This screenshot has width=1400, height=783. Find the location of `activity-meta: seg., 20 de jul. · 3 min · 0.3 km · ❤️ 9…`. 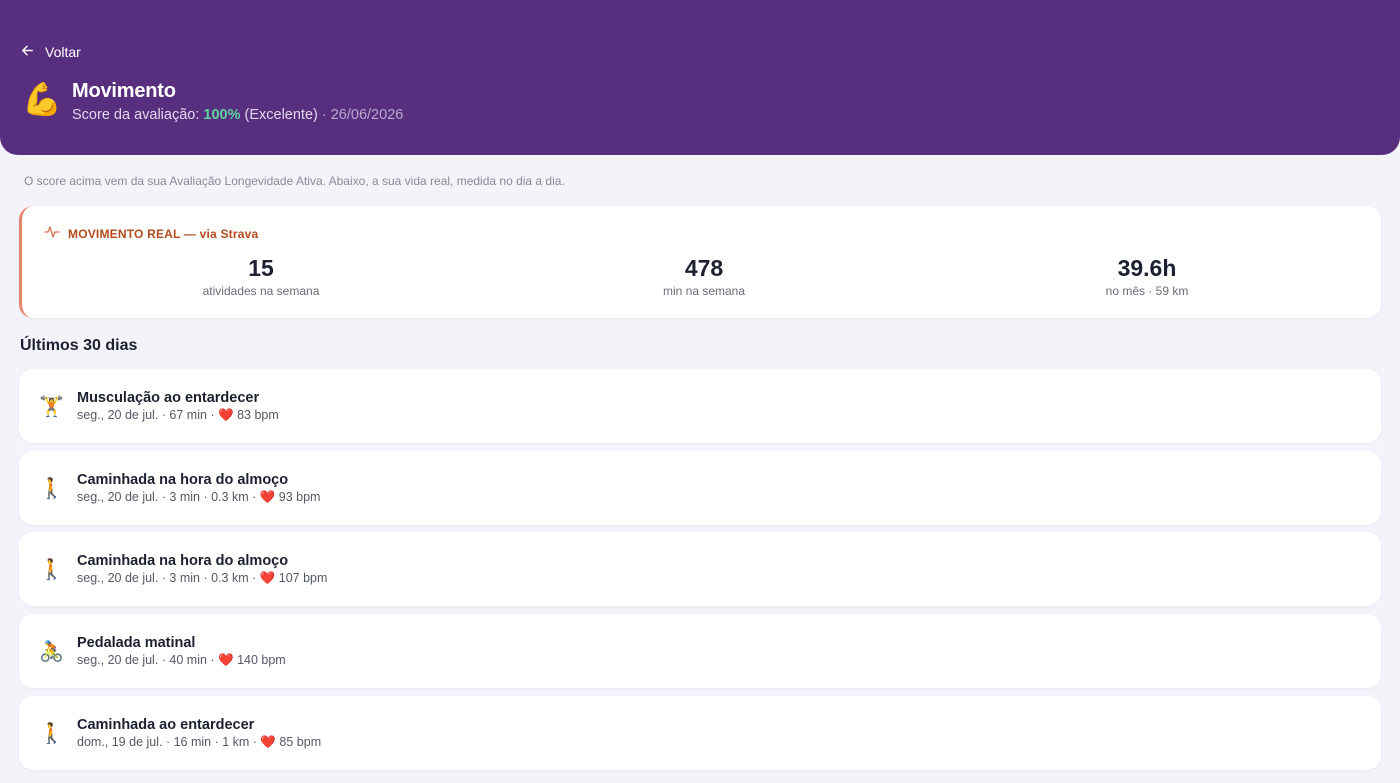

activity-meta: seg., 20 de jul. · 3 min · 0.3 km · ❤️ 9… is located at coordinates (199, 496).